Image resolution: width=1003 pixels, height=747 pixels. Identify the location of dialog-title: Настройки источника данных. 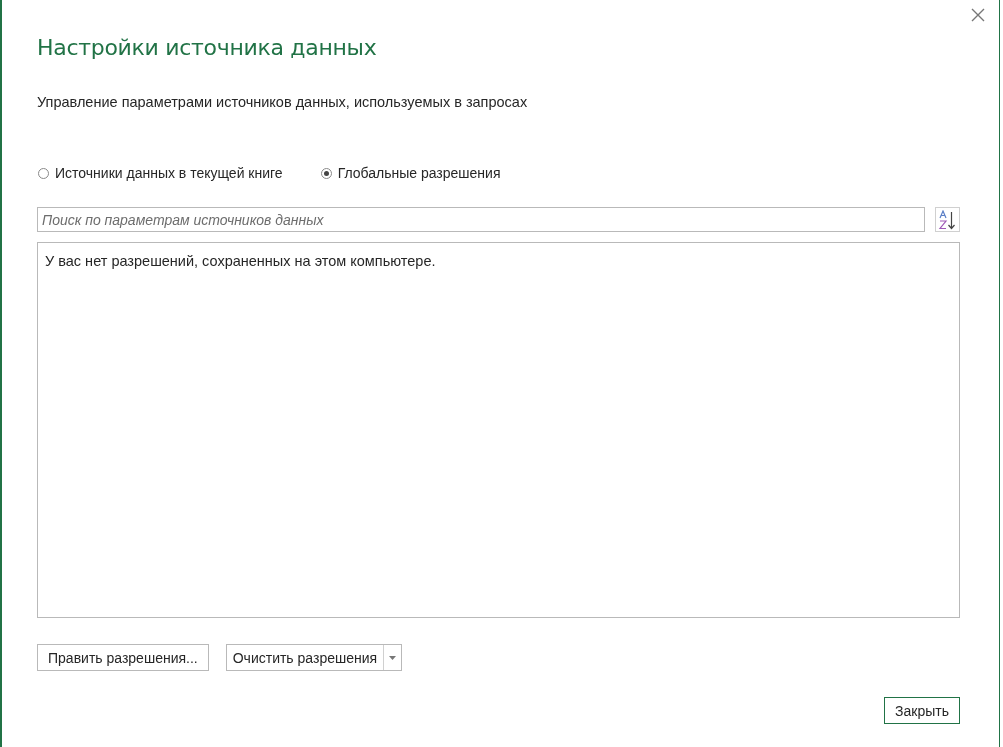
(207, 48).